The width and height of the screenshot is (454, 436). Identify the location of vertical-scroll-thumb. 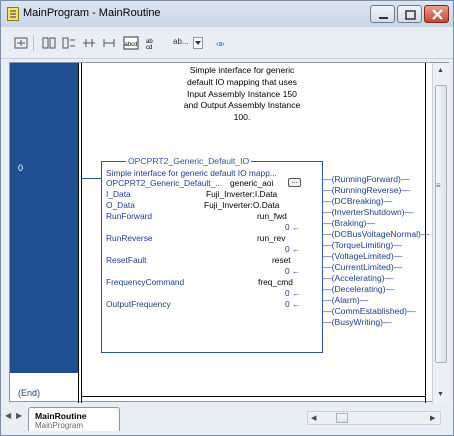
(441, 224).